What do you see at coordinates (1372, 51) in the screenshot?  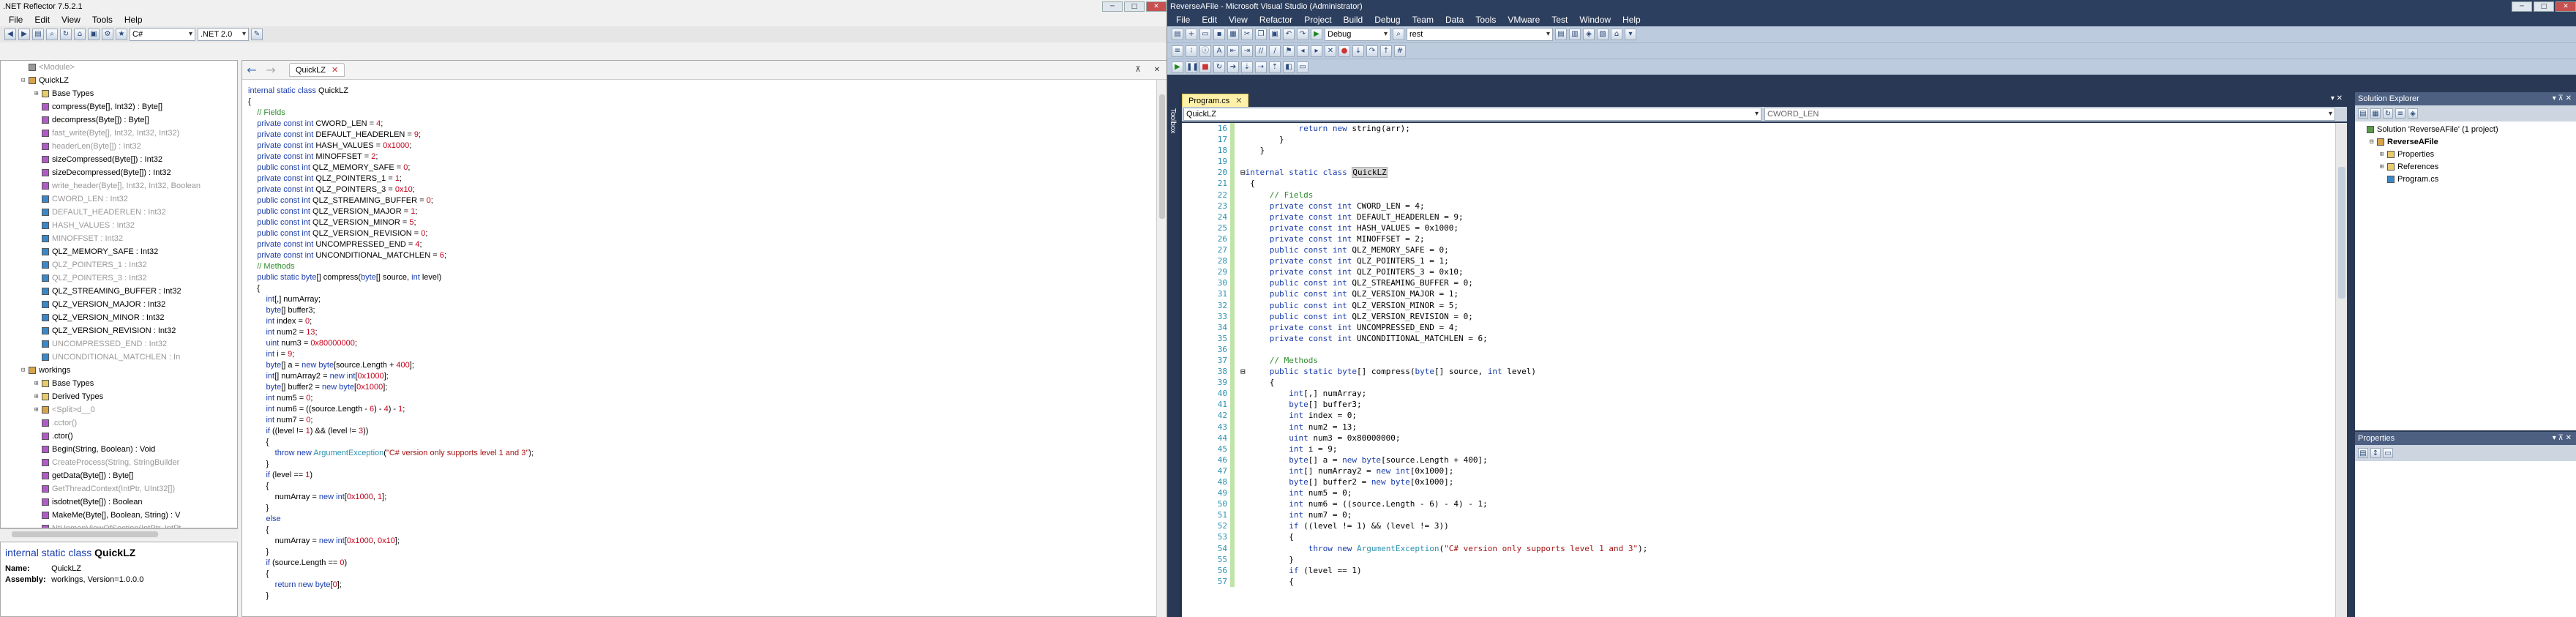 I see `step-over-icon: ↷` at bounding box center [1372, 51].